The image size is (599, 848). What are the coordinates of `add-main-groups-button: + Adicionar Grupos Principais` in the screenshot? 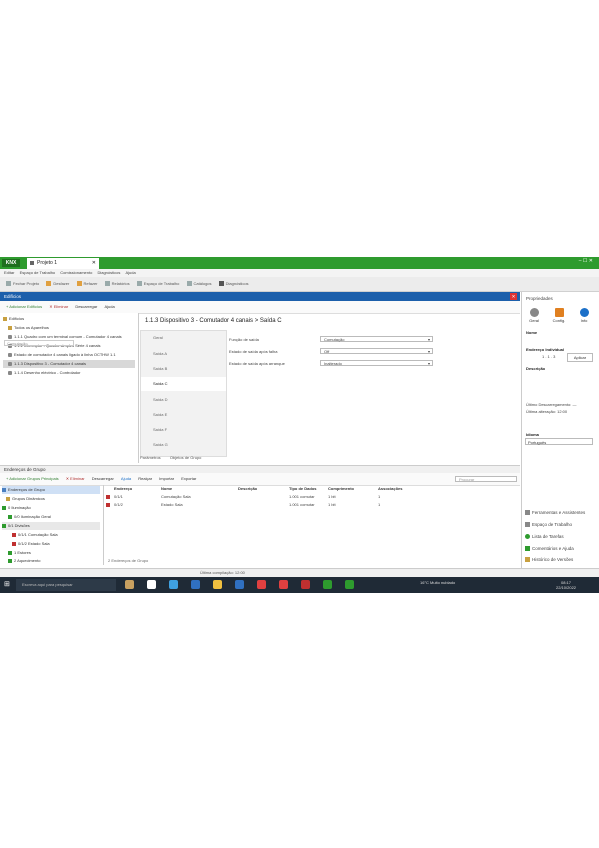 It's located at (32, 479).